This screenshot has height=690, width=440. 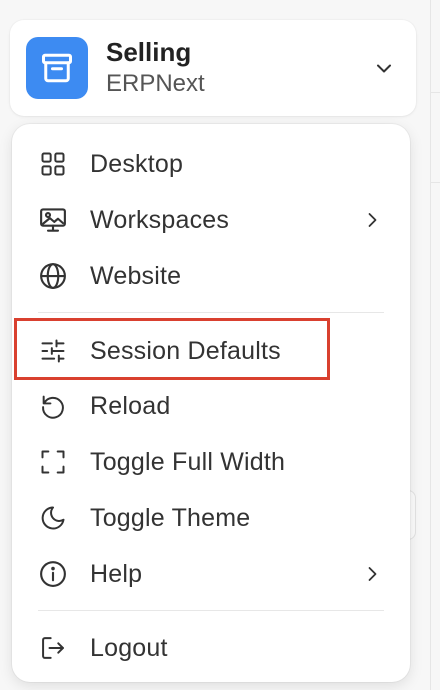 I want to click on app-name: Selling, so click(x=149, y=52).